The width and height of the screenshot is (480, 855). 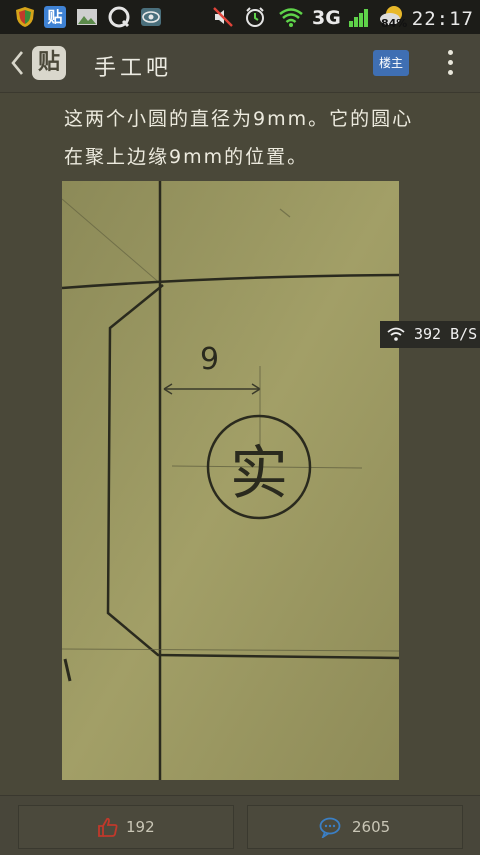 What do you see at coordinates (18, 63) in the screenshot?
I see `back-arrow-icon` at bounding box center [18, 63].